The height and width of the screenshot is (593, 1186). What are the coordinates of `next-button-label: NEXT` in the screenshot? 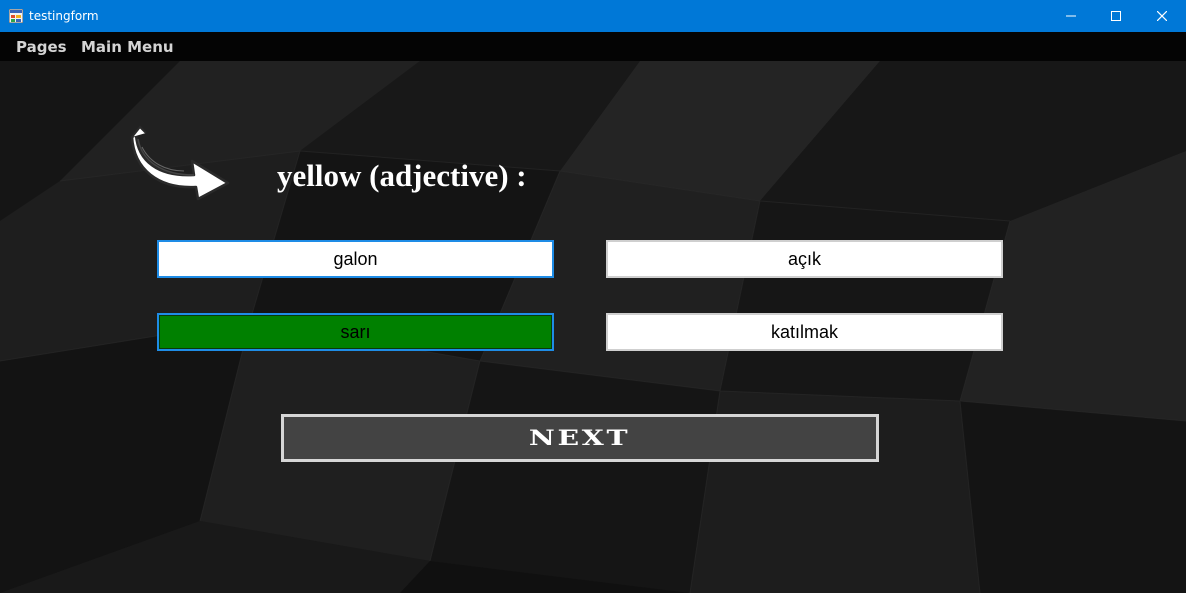 It's located at (580, 437).